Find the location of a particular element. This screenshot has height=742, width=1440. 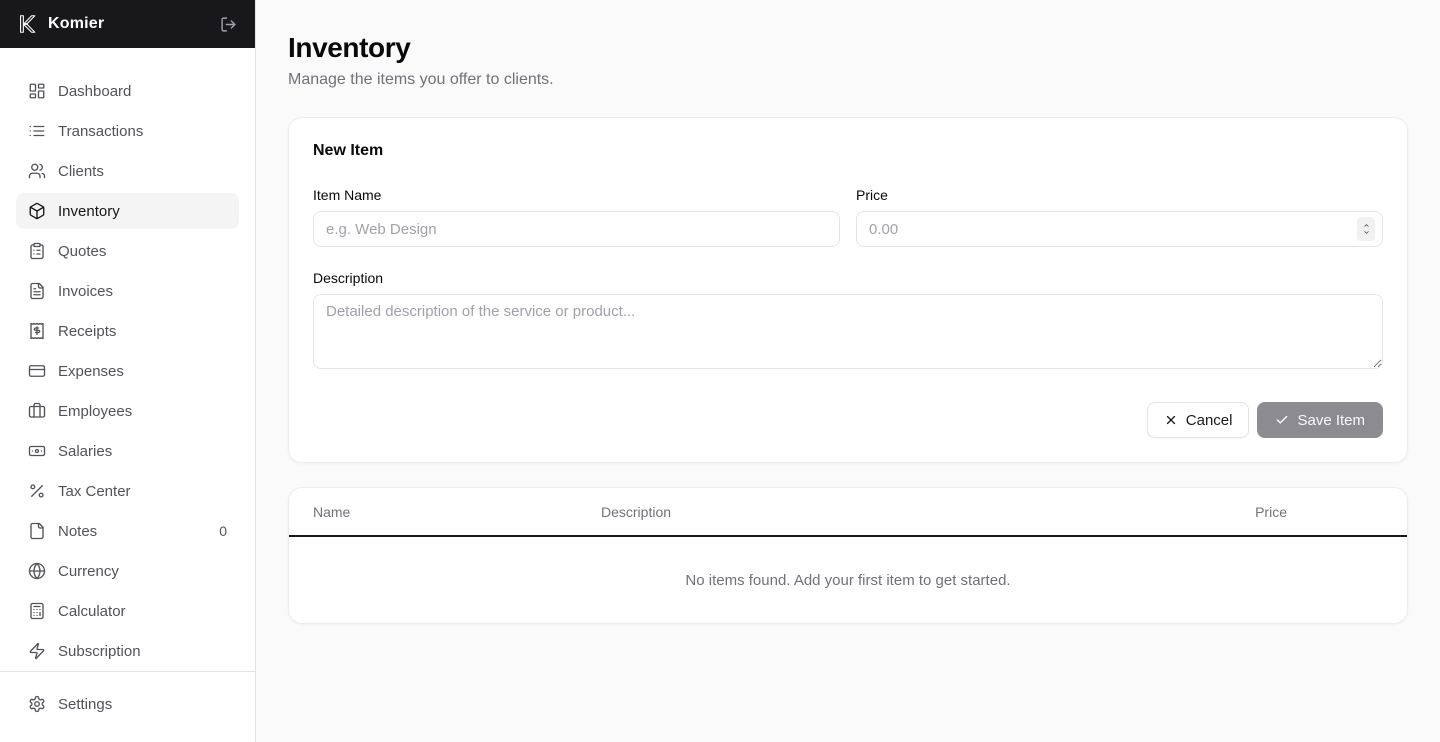

price-label: Price is located at coordinates (872, 195).